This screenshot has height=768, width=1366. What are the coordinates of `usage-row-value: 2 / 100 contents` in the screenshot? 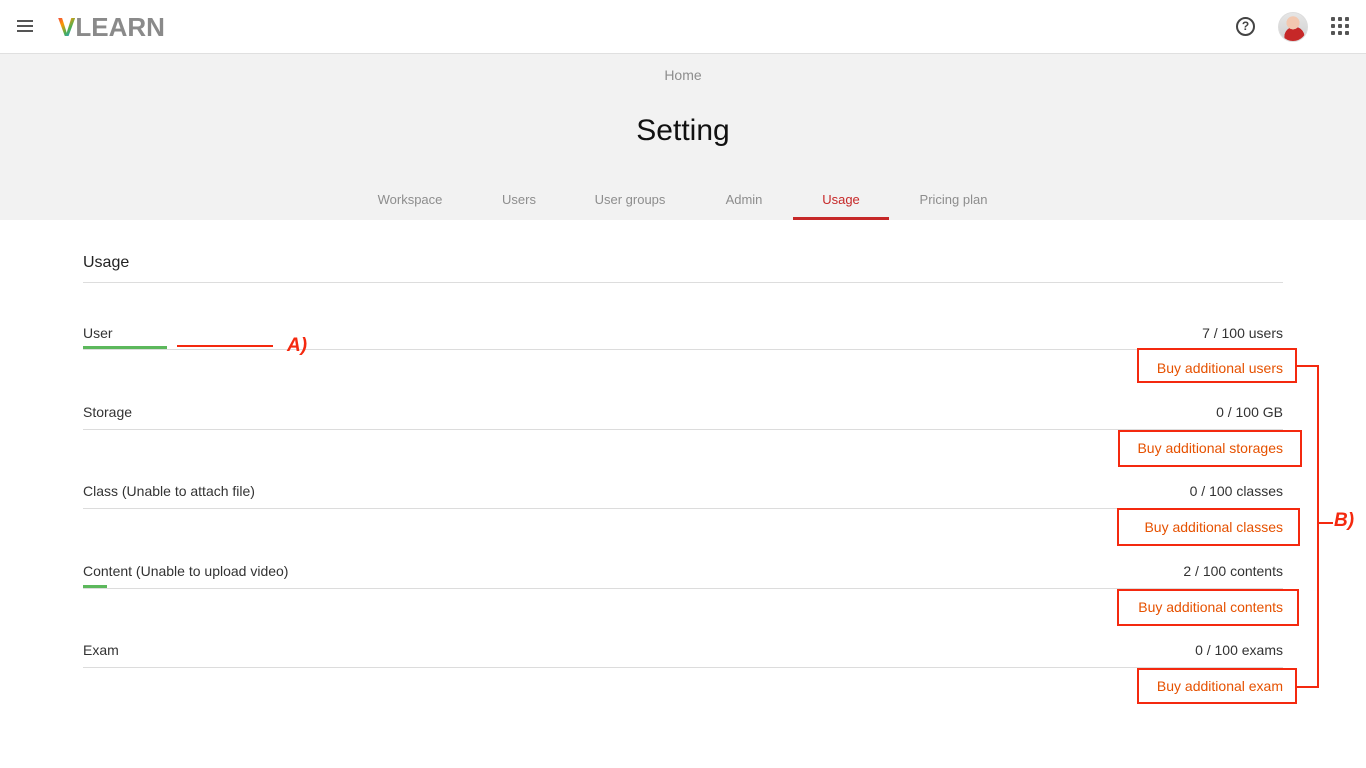 It's located at (1233, 571).